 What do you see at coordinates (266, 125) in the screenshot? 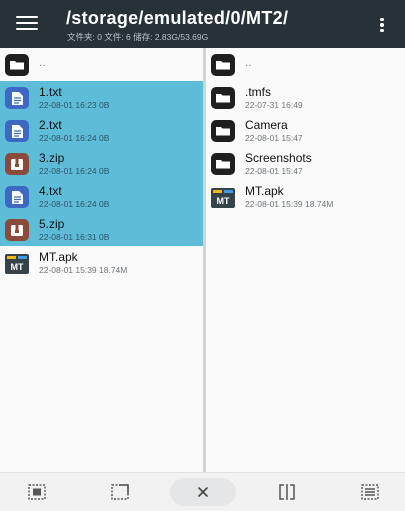
I see `folder-name: Camera` at bounding box center [266, 125].